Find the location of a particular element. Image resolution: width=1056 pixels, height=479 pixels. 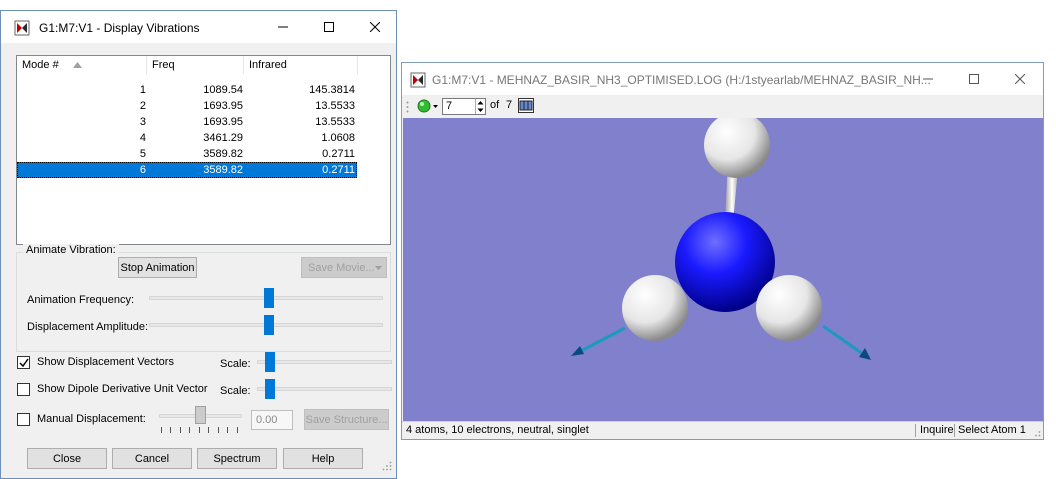

of-label: of is located at coordinates (495, 105).